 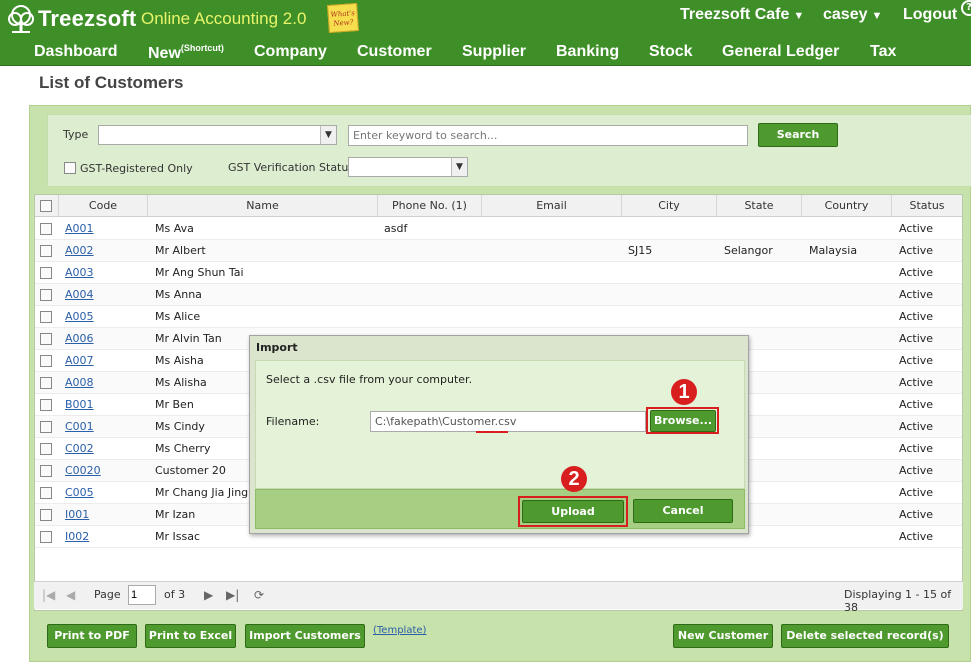 I want to click on prev-page-icon: ◀, so click(x=70, y=595).